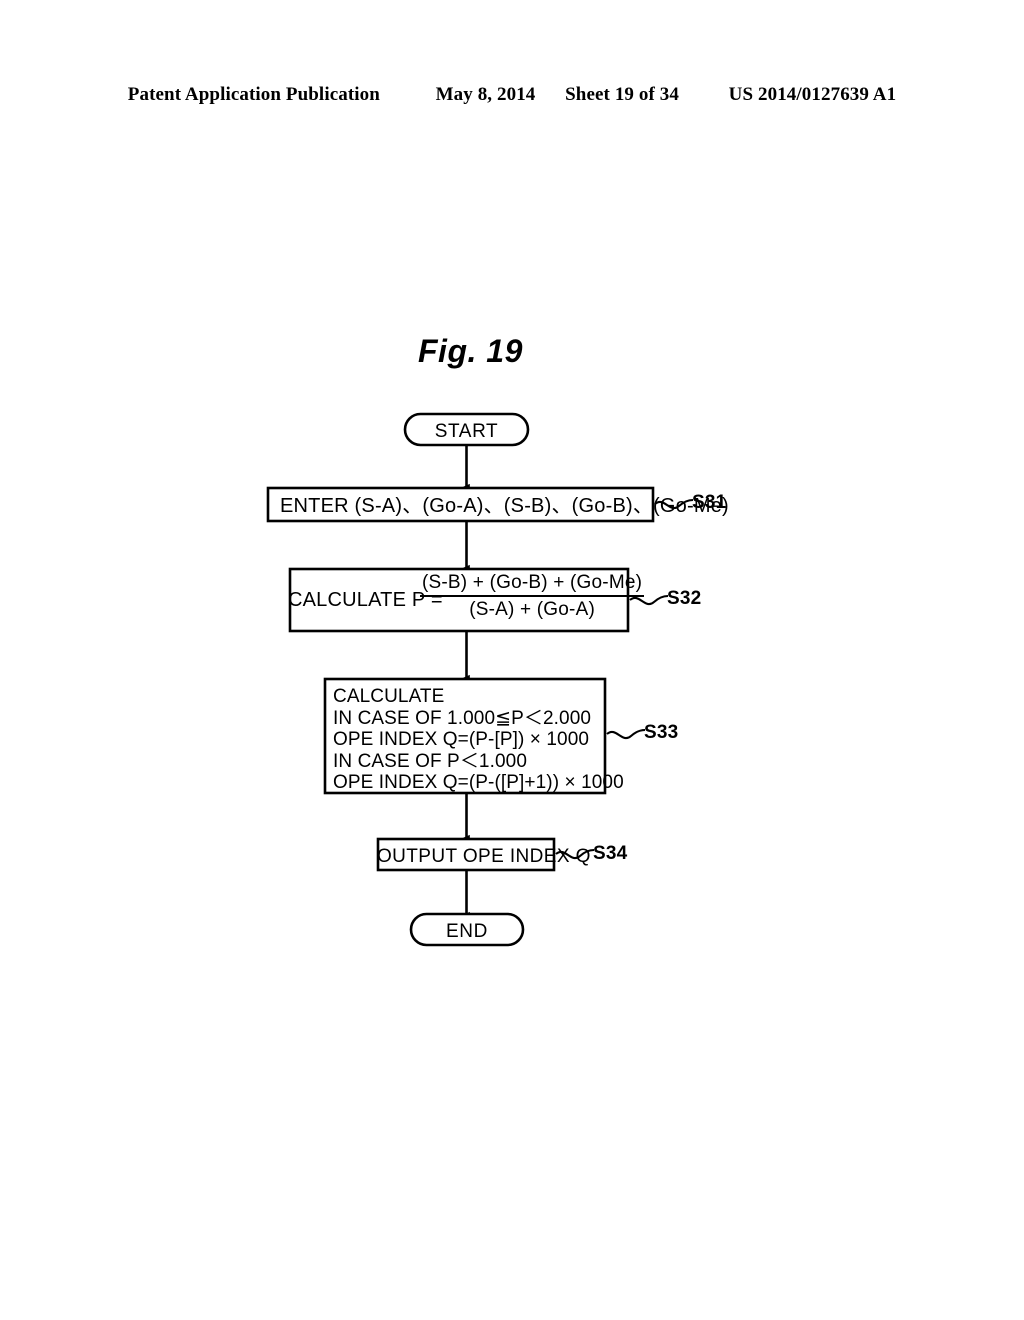 The width and height of the screenshot is (1024, 1320). I want to click on step-s32-fraction: (S-B) + (Go-B) + (Go-Me) (S-A) + (Go-A), so click(532, 596).